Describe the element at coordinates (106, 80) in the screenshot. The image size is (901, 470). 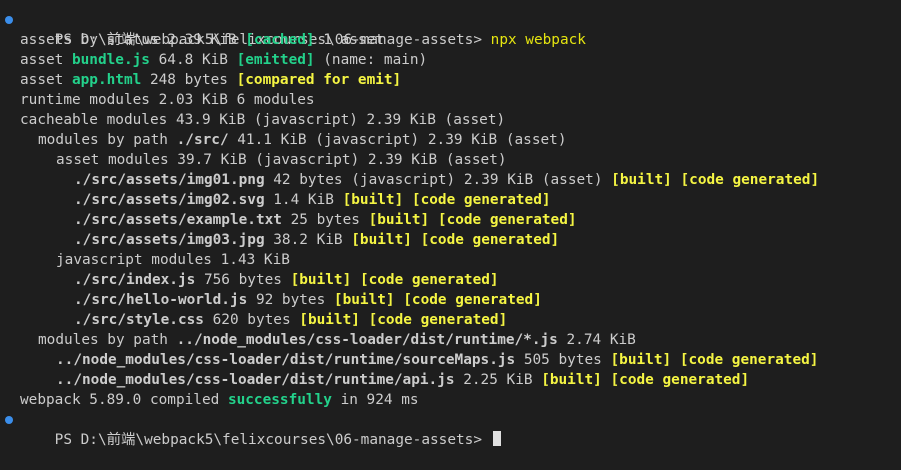
I see `asset-name: app.html` at that location.